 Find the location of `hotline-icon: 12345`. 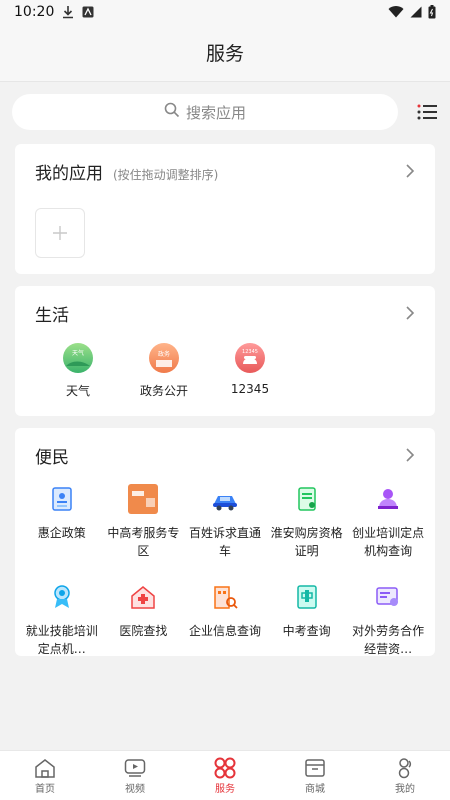

hotline-icon: 12345 is located at coordinates (250, 358).